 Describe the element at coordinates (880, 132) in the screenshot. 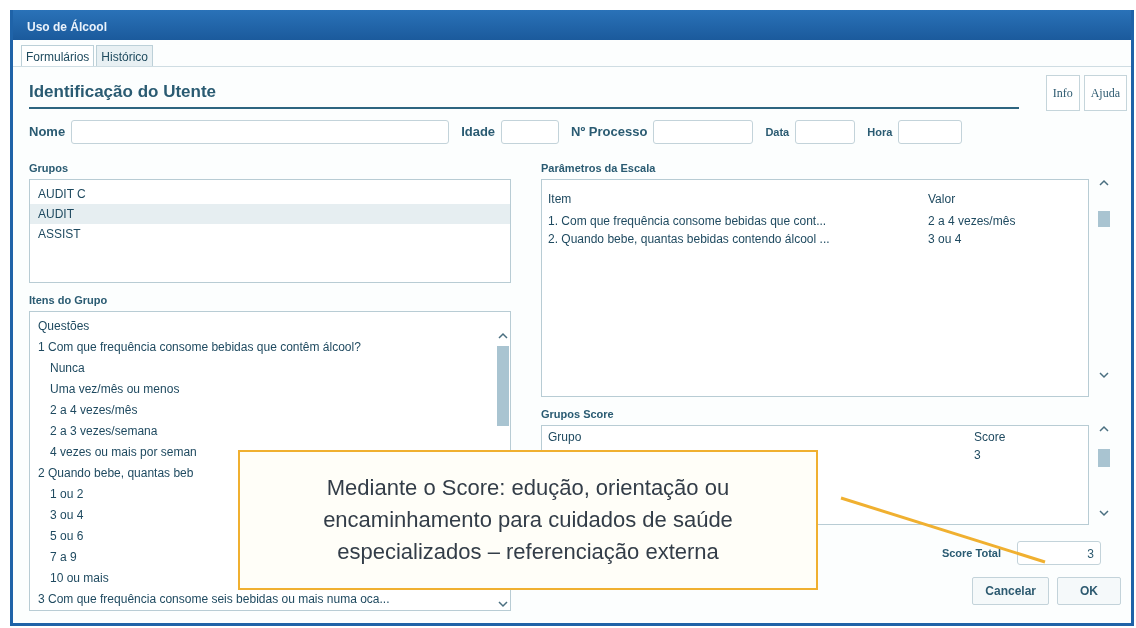

I see `field-label: Hora` at that location.